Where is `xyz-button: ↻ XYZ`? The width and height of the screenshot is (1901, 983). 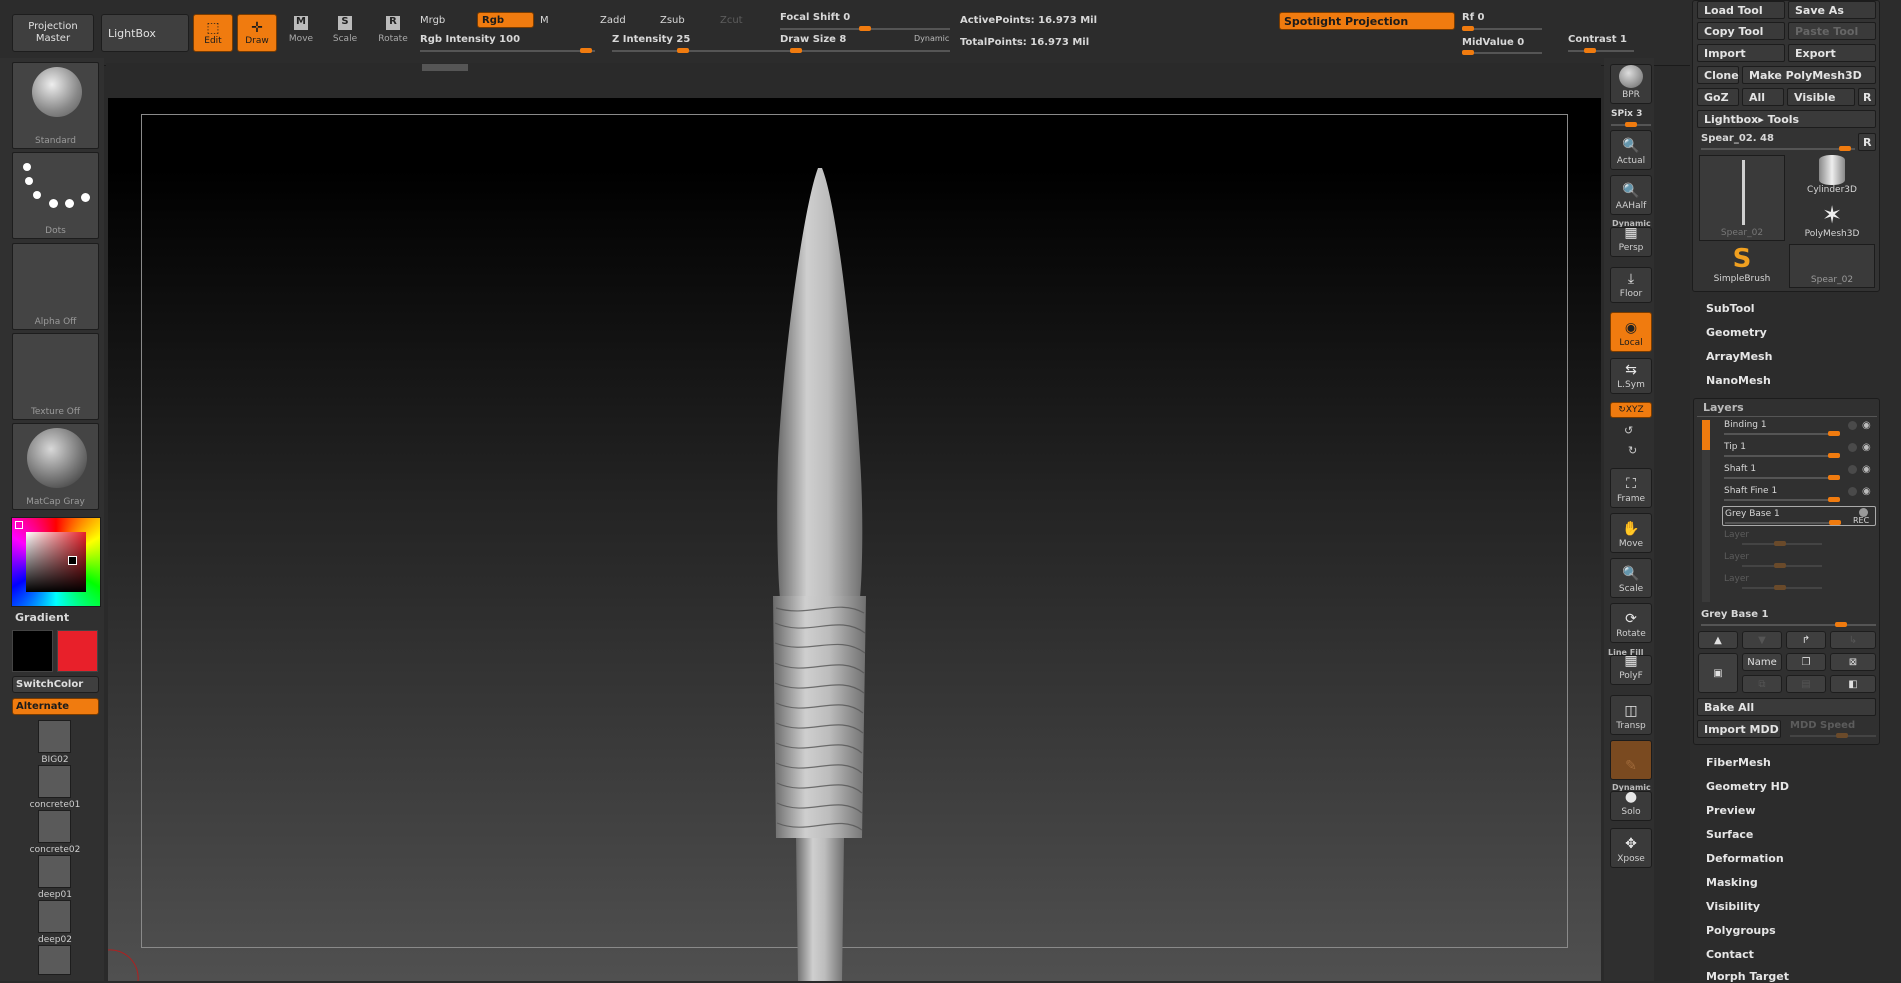
xyz-button: ↻ XYZ is located at coordinates (1631, 410).